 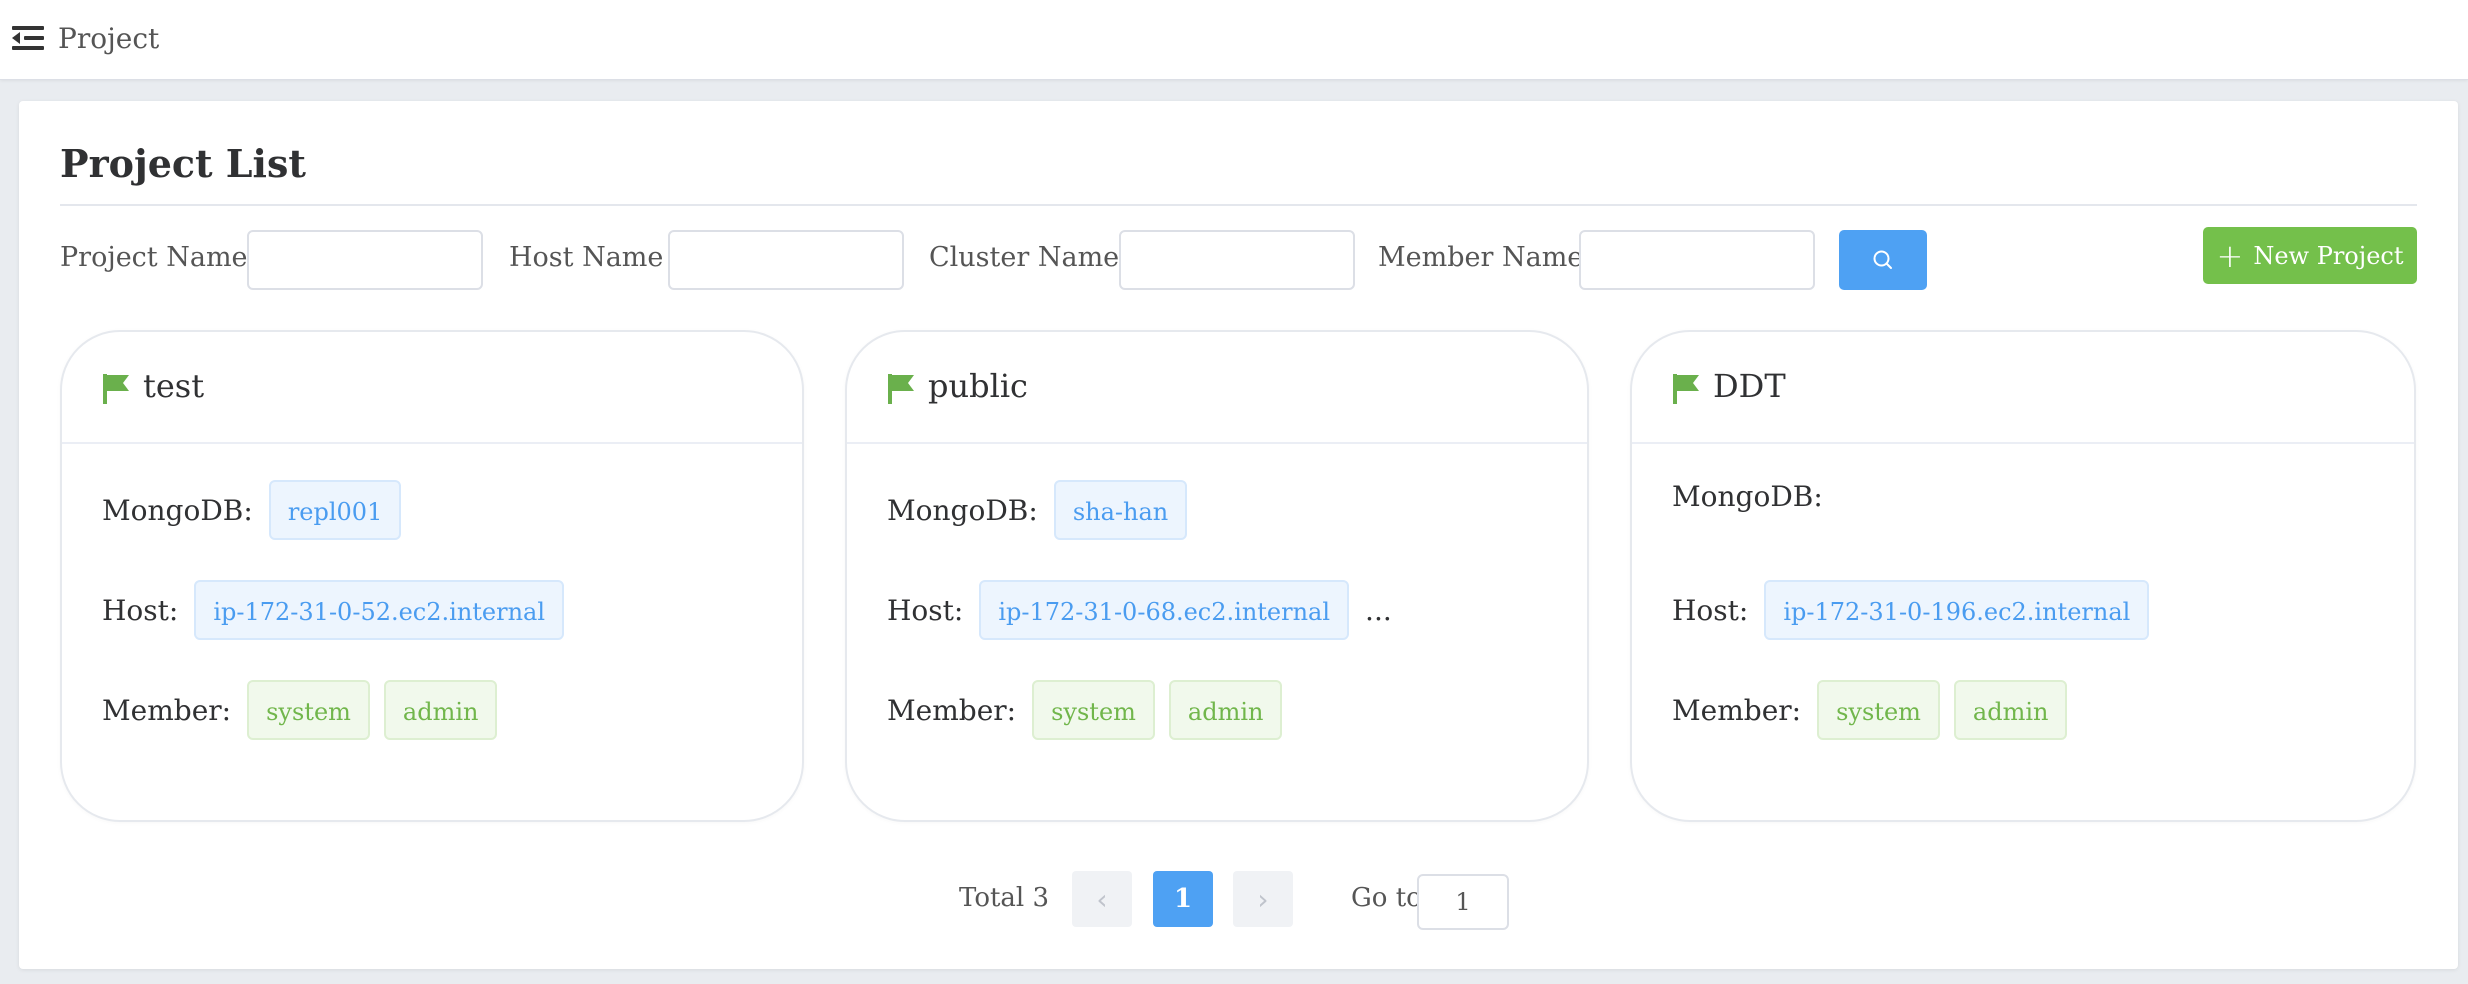 I want to click on host-row: Host: ip-172-31-0-52.ec2.internal, so click(x=340, y=610).